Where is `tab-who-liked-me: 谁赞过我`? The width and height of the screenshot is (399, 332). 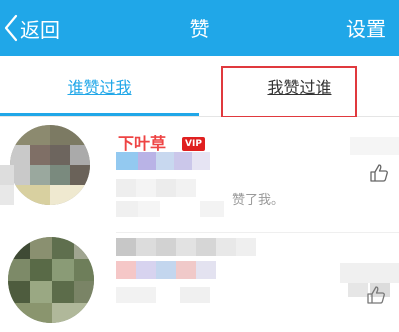 tab-who-liked-me: 谁赞过我 is located at coordinates (99, 86).